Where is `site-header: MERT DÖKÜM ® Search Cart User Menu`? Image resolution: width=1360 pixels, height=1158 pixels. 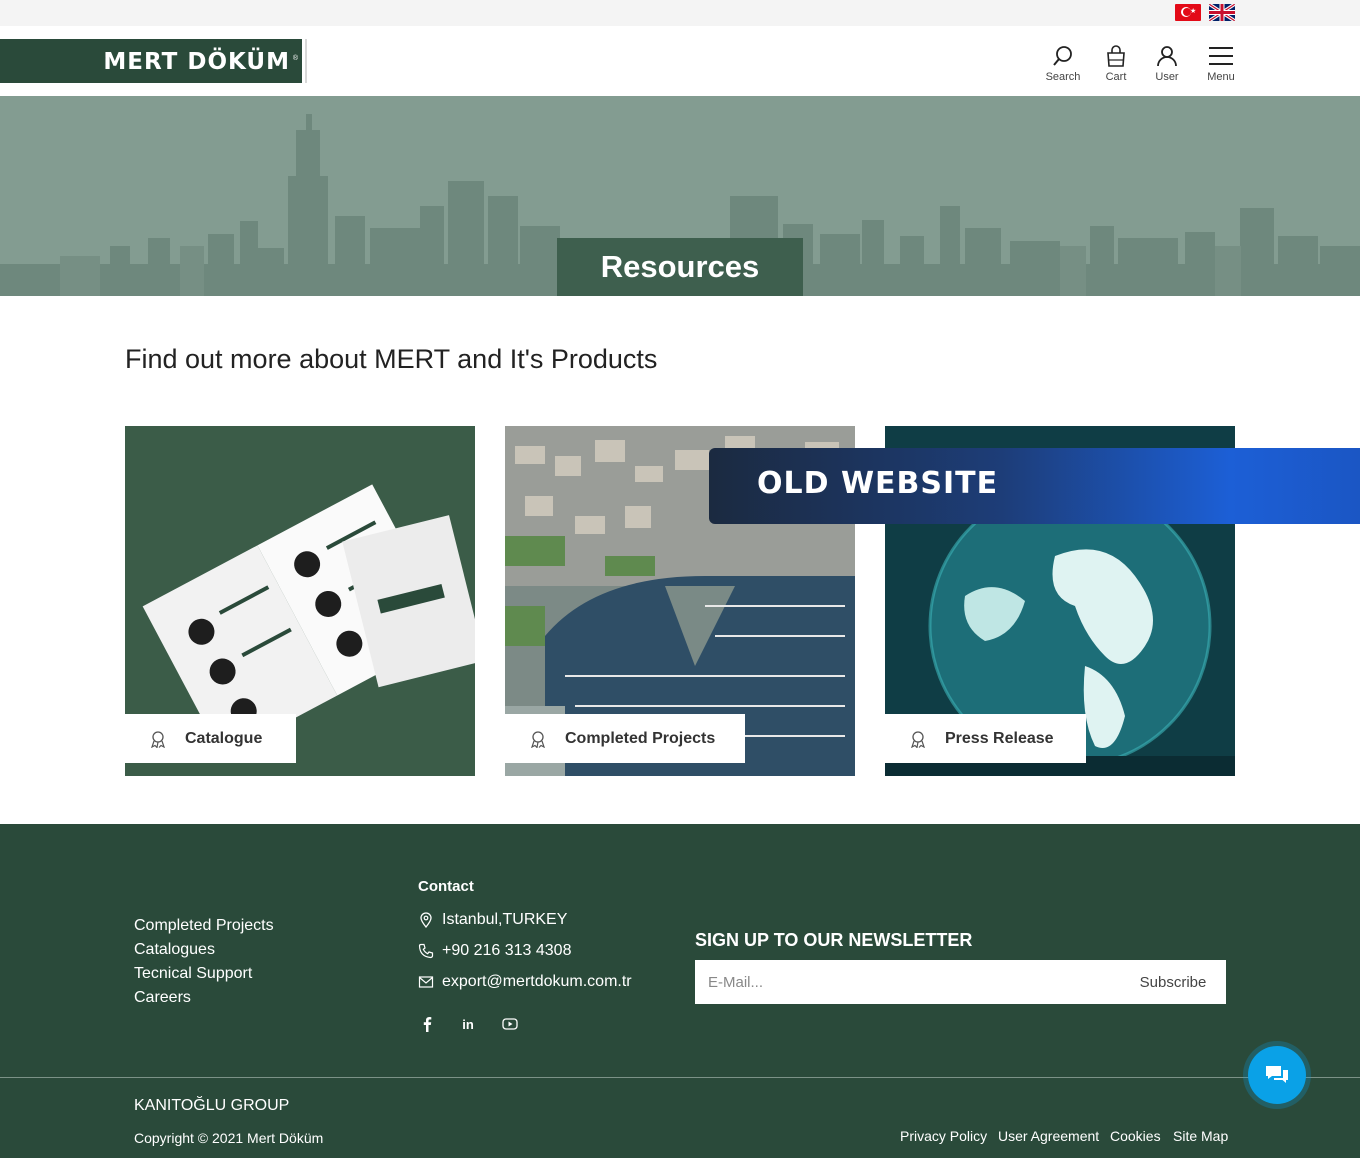
site-header: MERT DÖKÜM ® Search Cart User Menu is located at coordinates (680, 61).